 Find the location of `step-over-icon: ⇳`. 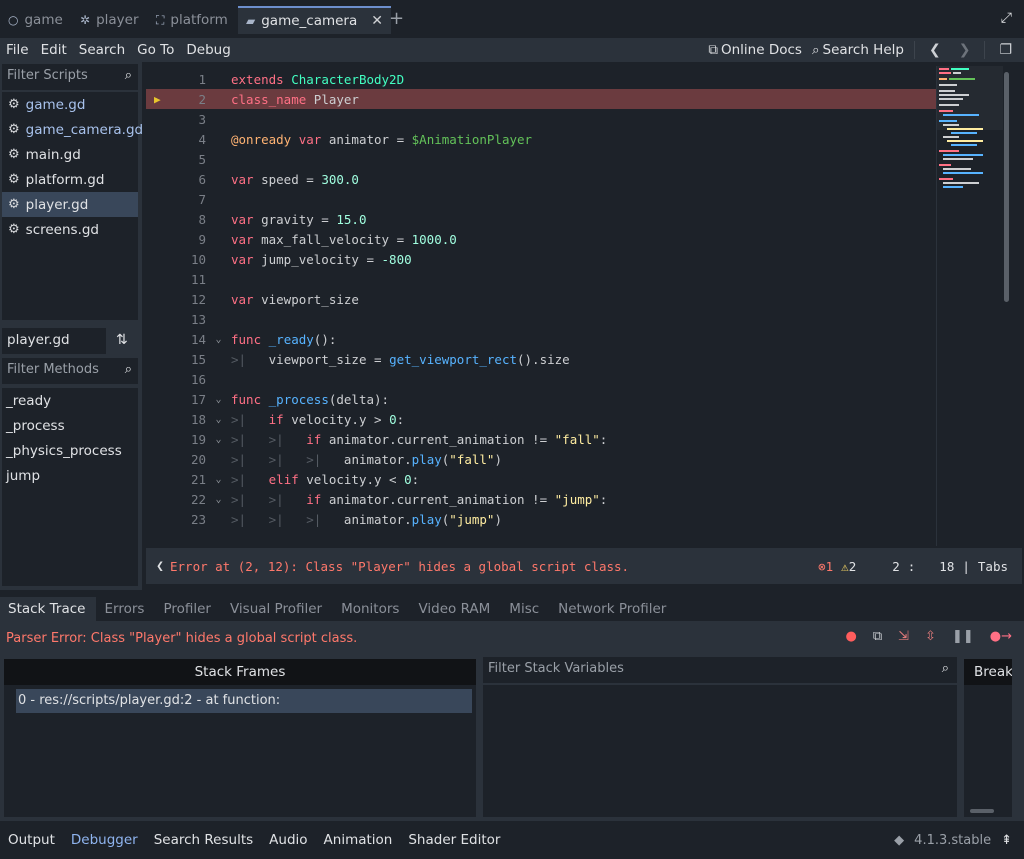

step-over-icon: ⇳ is located at coordinates (930, 636).